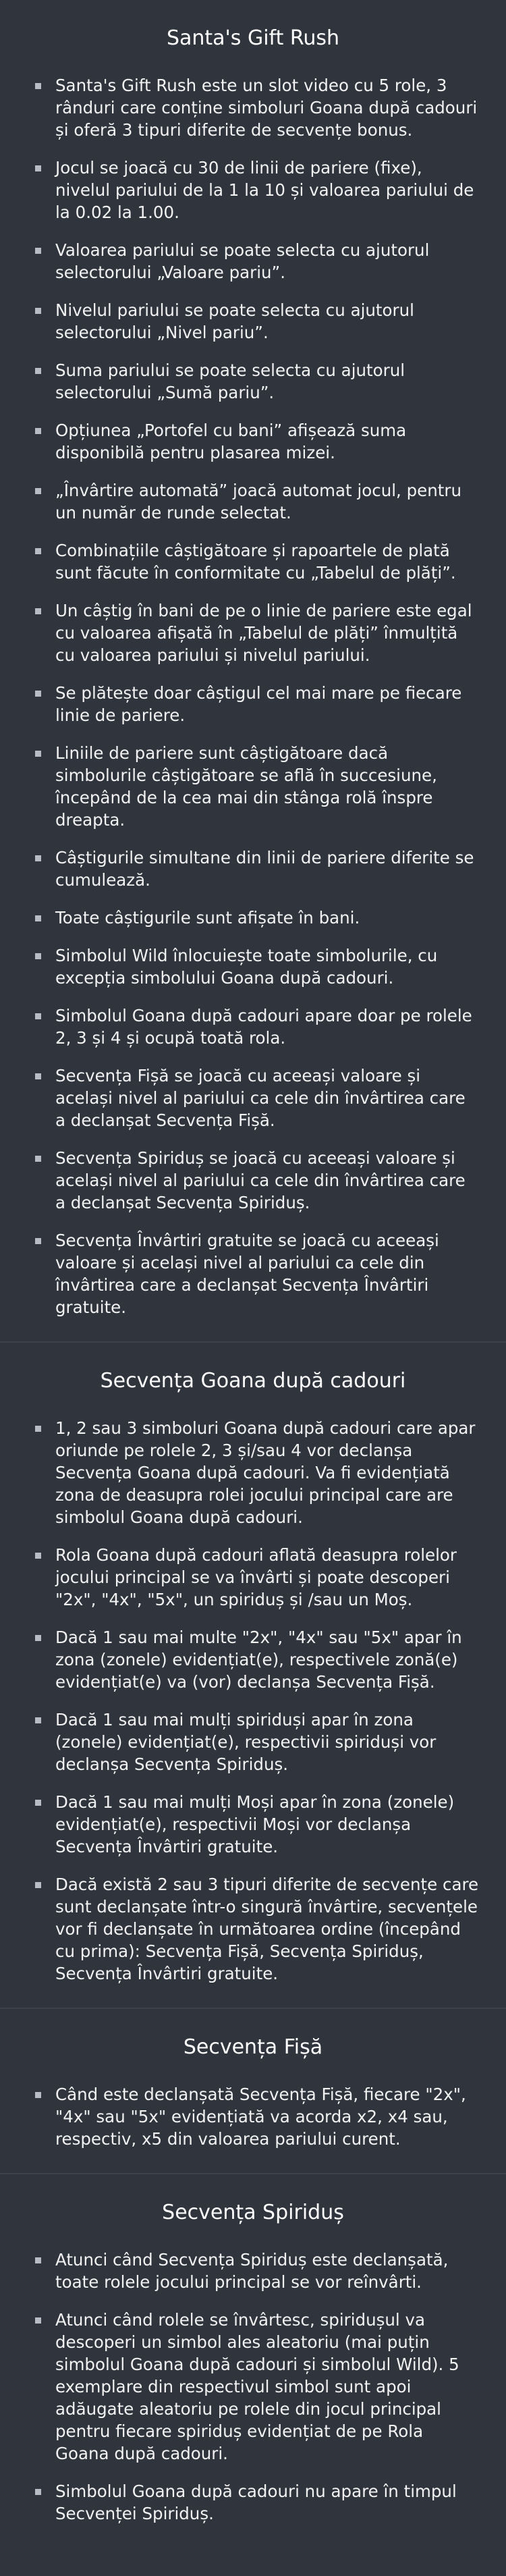 This screenshot has height=2576, width=506. Describe the element at coordinates (253, 38) in the screenshot. I see `section-title: Santa's Gift Rush` at that location.